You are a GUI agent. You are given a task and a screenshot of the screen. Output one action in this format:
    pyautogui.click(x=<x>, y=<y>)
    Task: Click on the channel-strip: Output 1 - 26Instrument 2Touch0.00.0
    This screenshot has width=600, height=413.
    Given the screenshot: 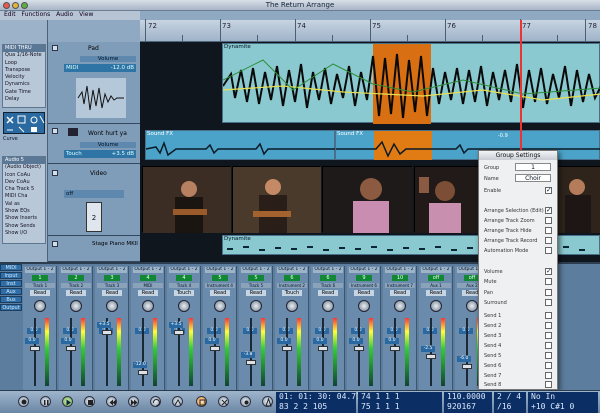 What is the action you would take?
    pyautogui.click(x=292, y=328)
    